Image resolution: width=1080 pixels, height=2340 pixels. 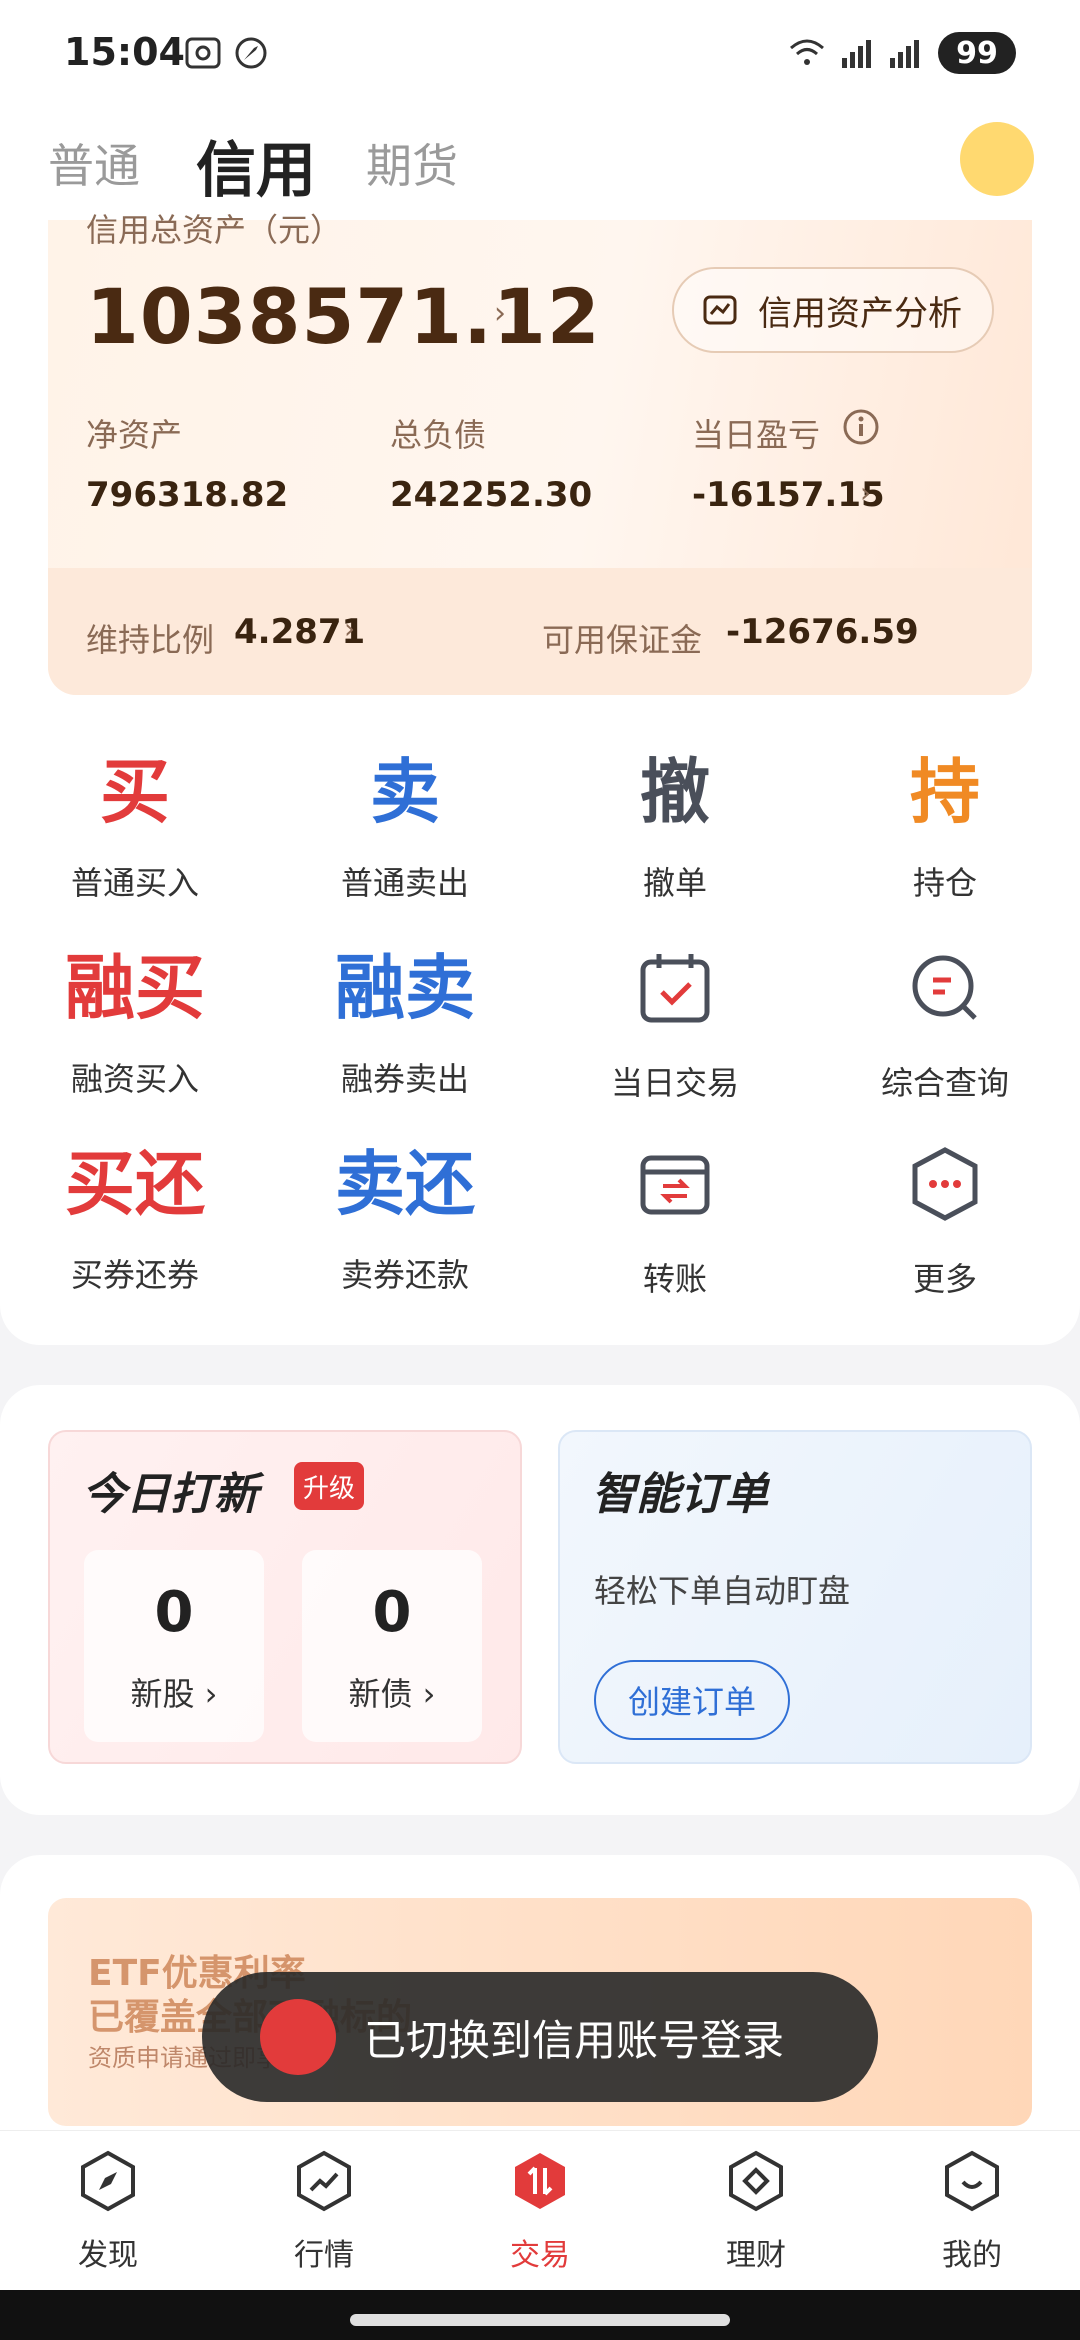 What do you see at coordinates (392, 1694) in the screenshot?
I see `new-bond-label: 新债 ›` at bounding box center [392, 1694].